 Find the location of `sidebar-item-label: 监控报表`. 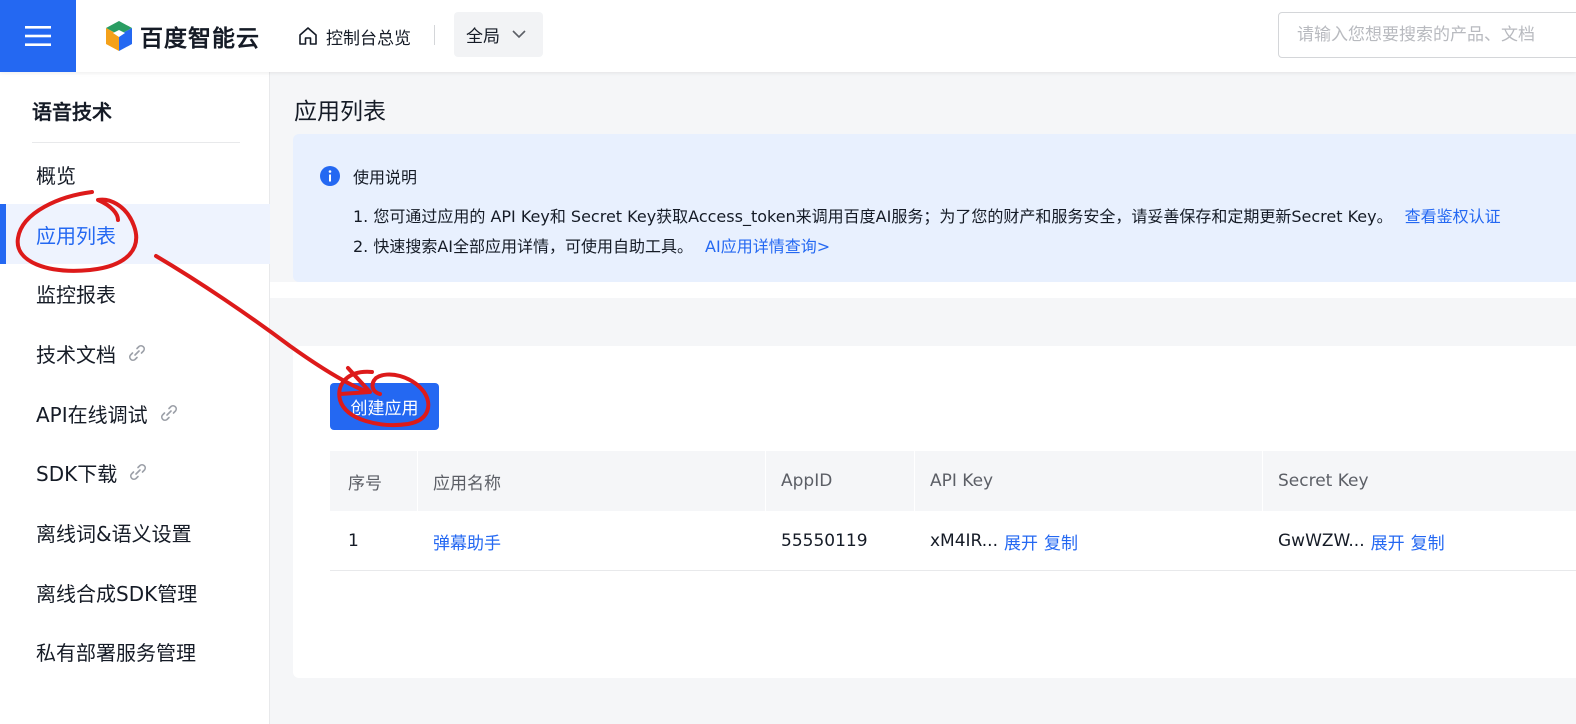

sidebar-item-label: 监控报表 is located at coordinates (76, 294).